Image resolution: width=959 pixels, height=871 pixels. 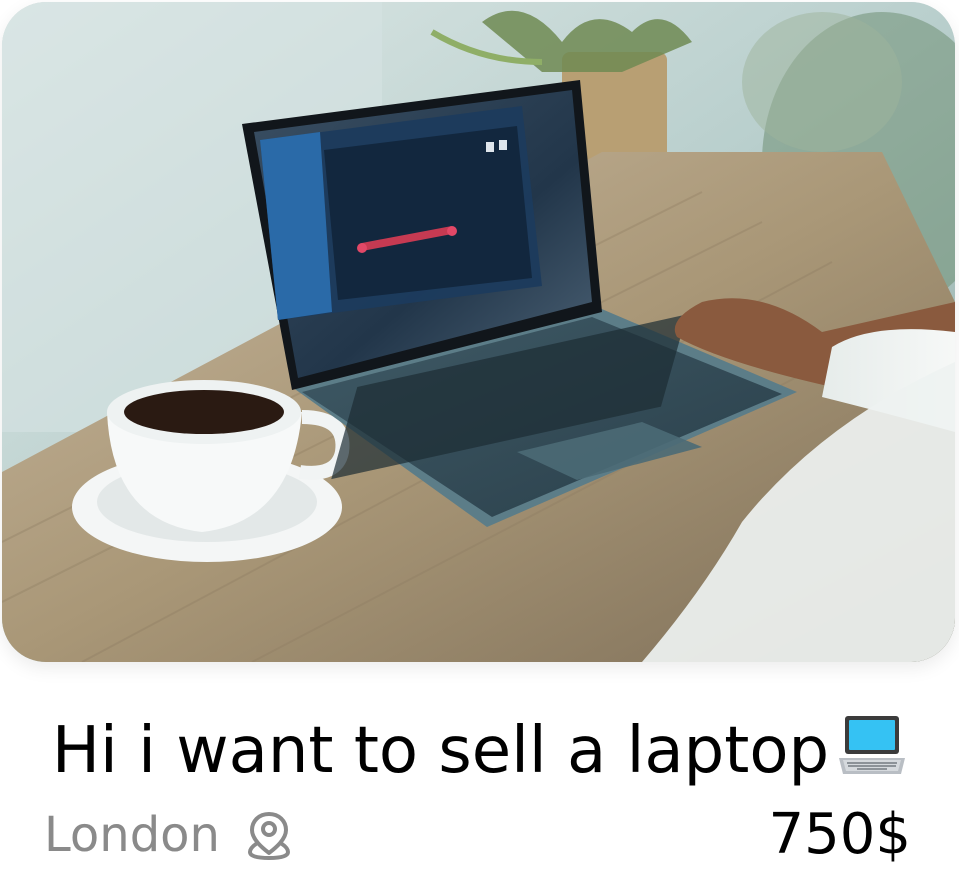 What do you see at coordinates (839, 834) in the screenshot?
I see `listing-price: 750$` at bounding box center [839, 834].